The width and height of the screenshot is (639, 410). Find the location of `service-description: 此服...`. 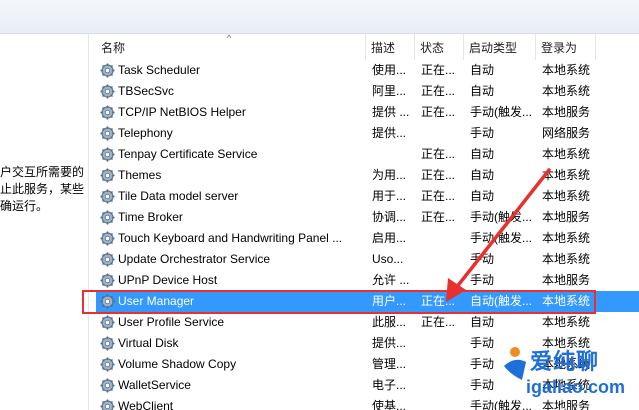

service-description: 此服... is located at coordinates (389, 322).